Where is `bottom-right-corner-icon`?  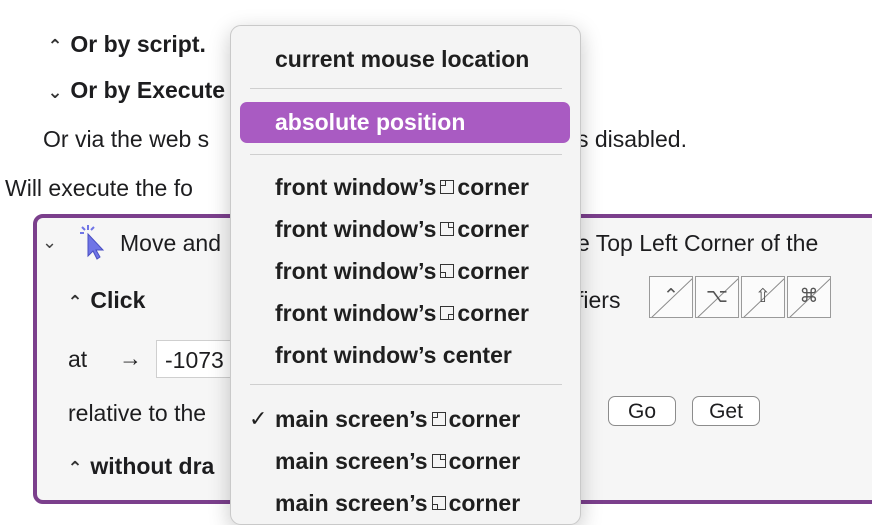 bottom-right-corner-icon is located at coordinates (447, 313).